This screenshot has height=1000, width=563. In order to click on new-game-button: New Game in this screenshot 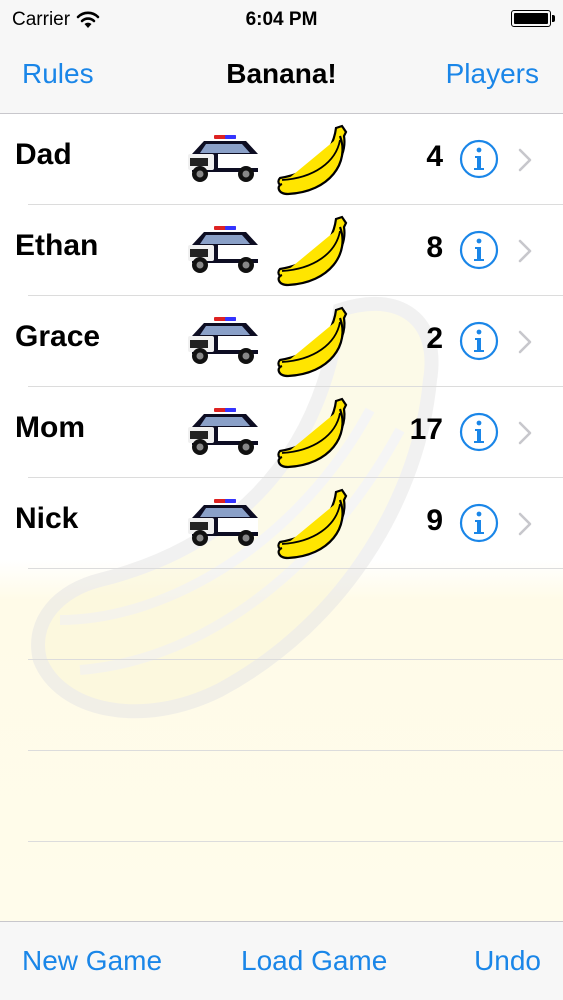, I will do `click(92, 961)`.